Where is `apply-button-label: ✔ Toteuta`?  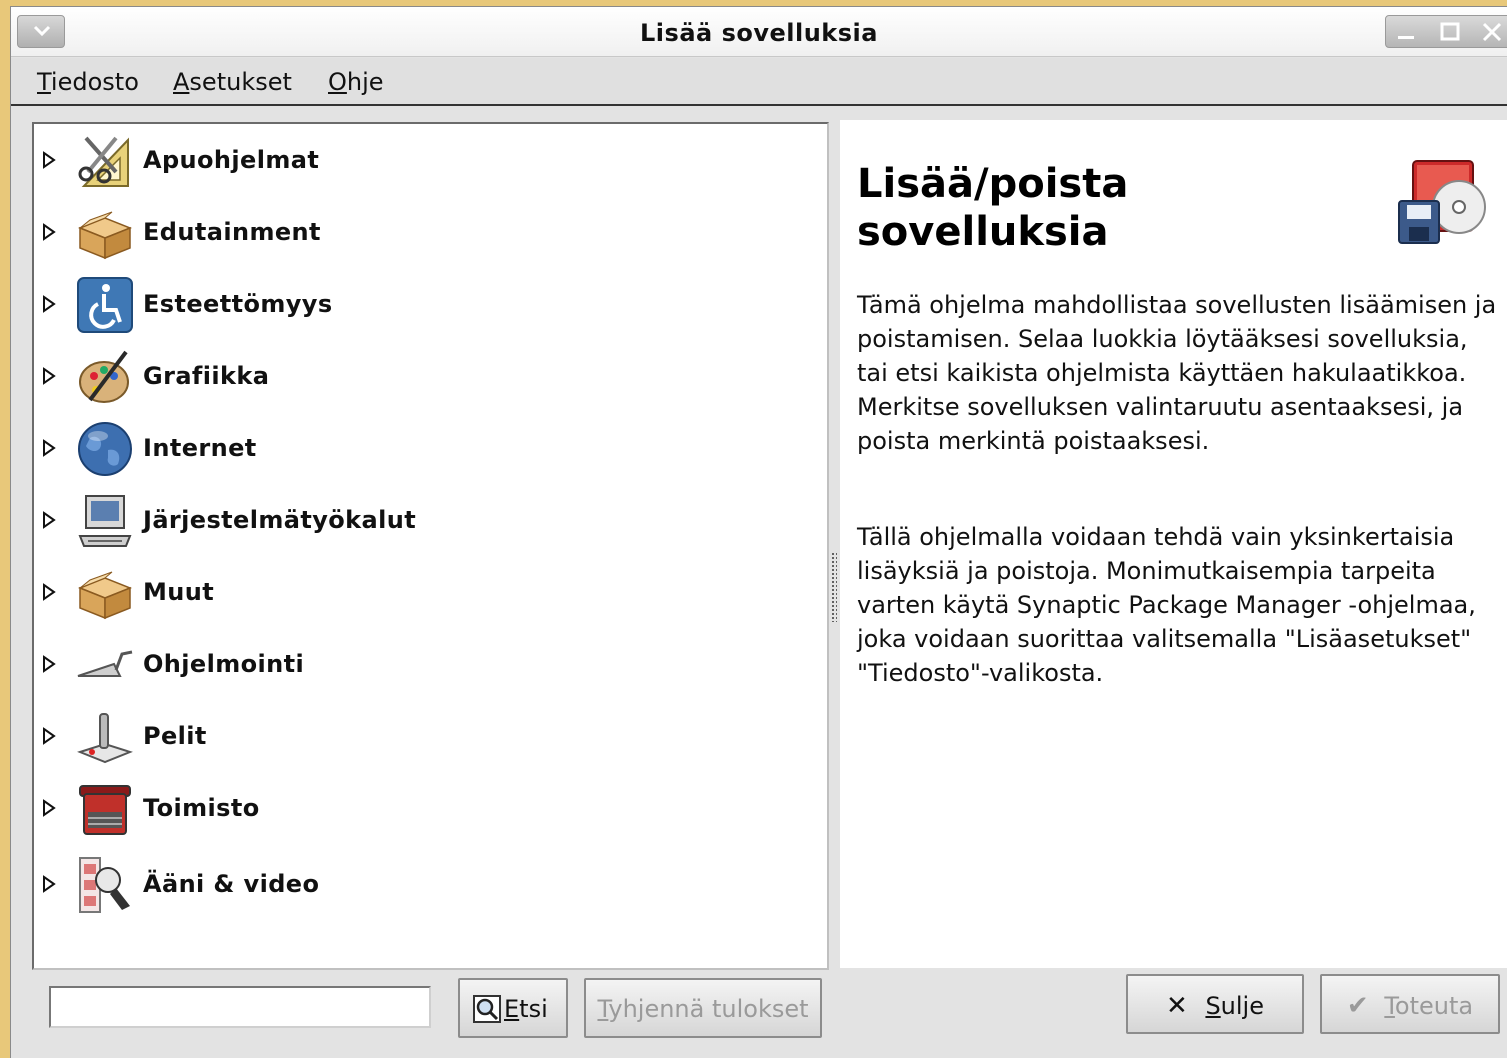 apply-button-label: ✔ Toteuta is located at coordinates (1410, 1006).